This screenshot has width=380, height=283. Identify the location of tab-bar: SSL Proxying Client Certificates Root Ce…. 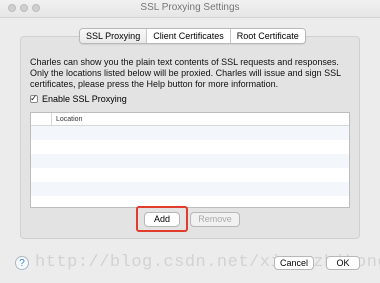
(192, 36).